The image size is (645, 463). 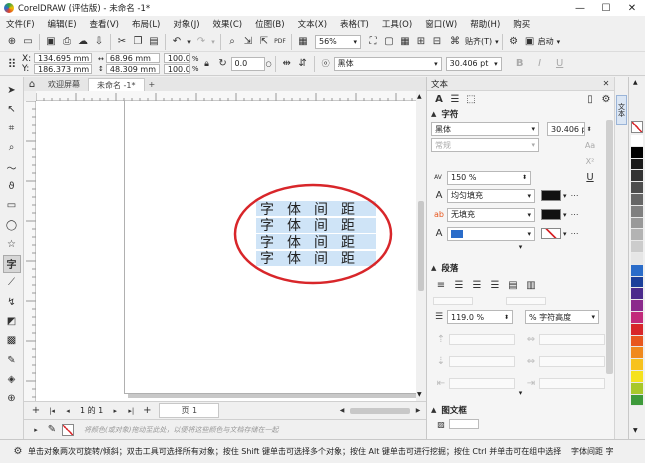 What do you see at coordinates (36, 430) in the screenshot?
I see `palette-menu-icon: ▸` at bounding box center [36, 430].